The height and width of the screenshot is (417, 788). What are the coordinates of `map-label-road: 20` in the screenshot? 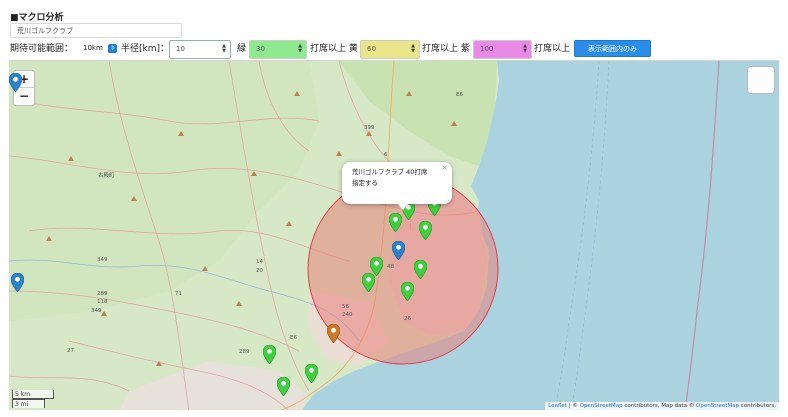 It's located at (259, 271).